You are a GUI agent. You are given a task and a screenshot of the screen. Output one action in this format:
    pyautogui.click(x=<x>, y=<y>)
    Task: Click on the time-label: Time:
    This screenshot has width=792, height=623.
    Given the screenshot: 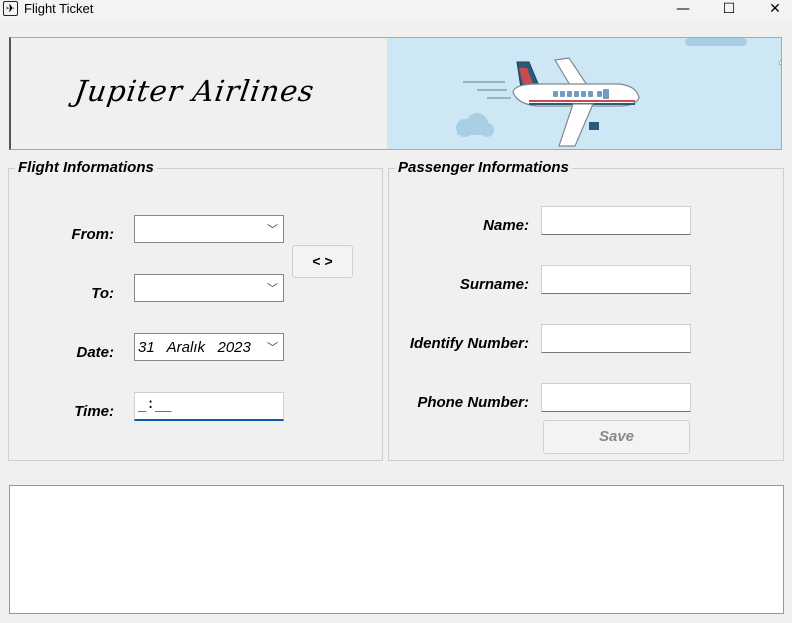 What is the action you would take?
    pyautogui.click(x=94, y=411)
    